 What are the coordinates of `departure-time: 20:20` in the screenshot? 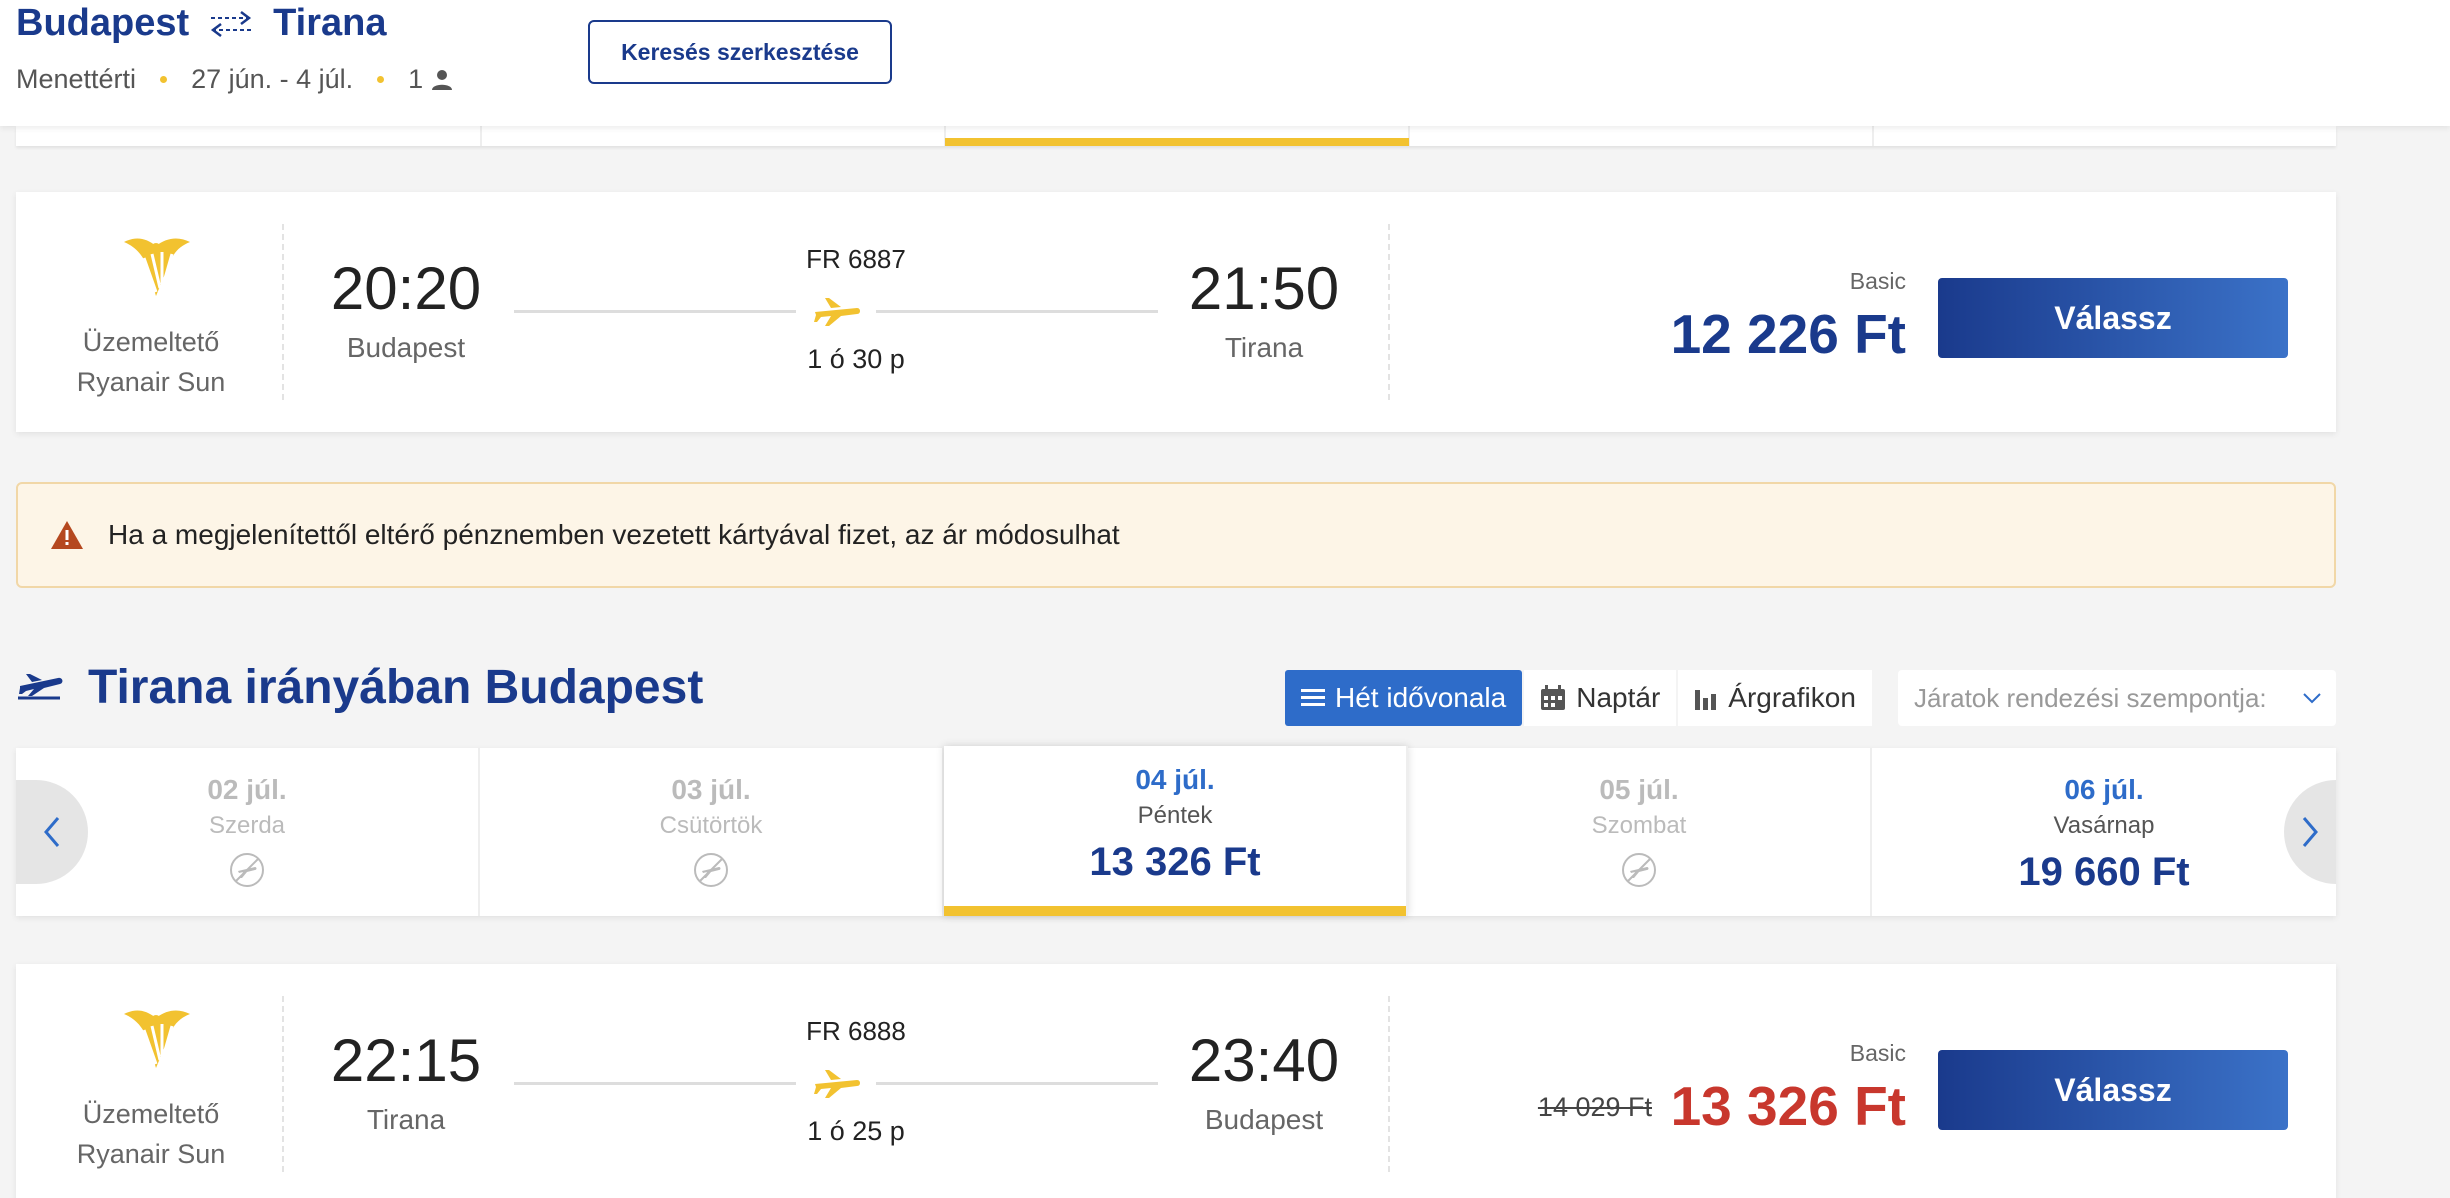 It's located at (406, 288).